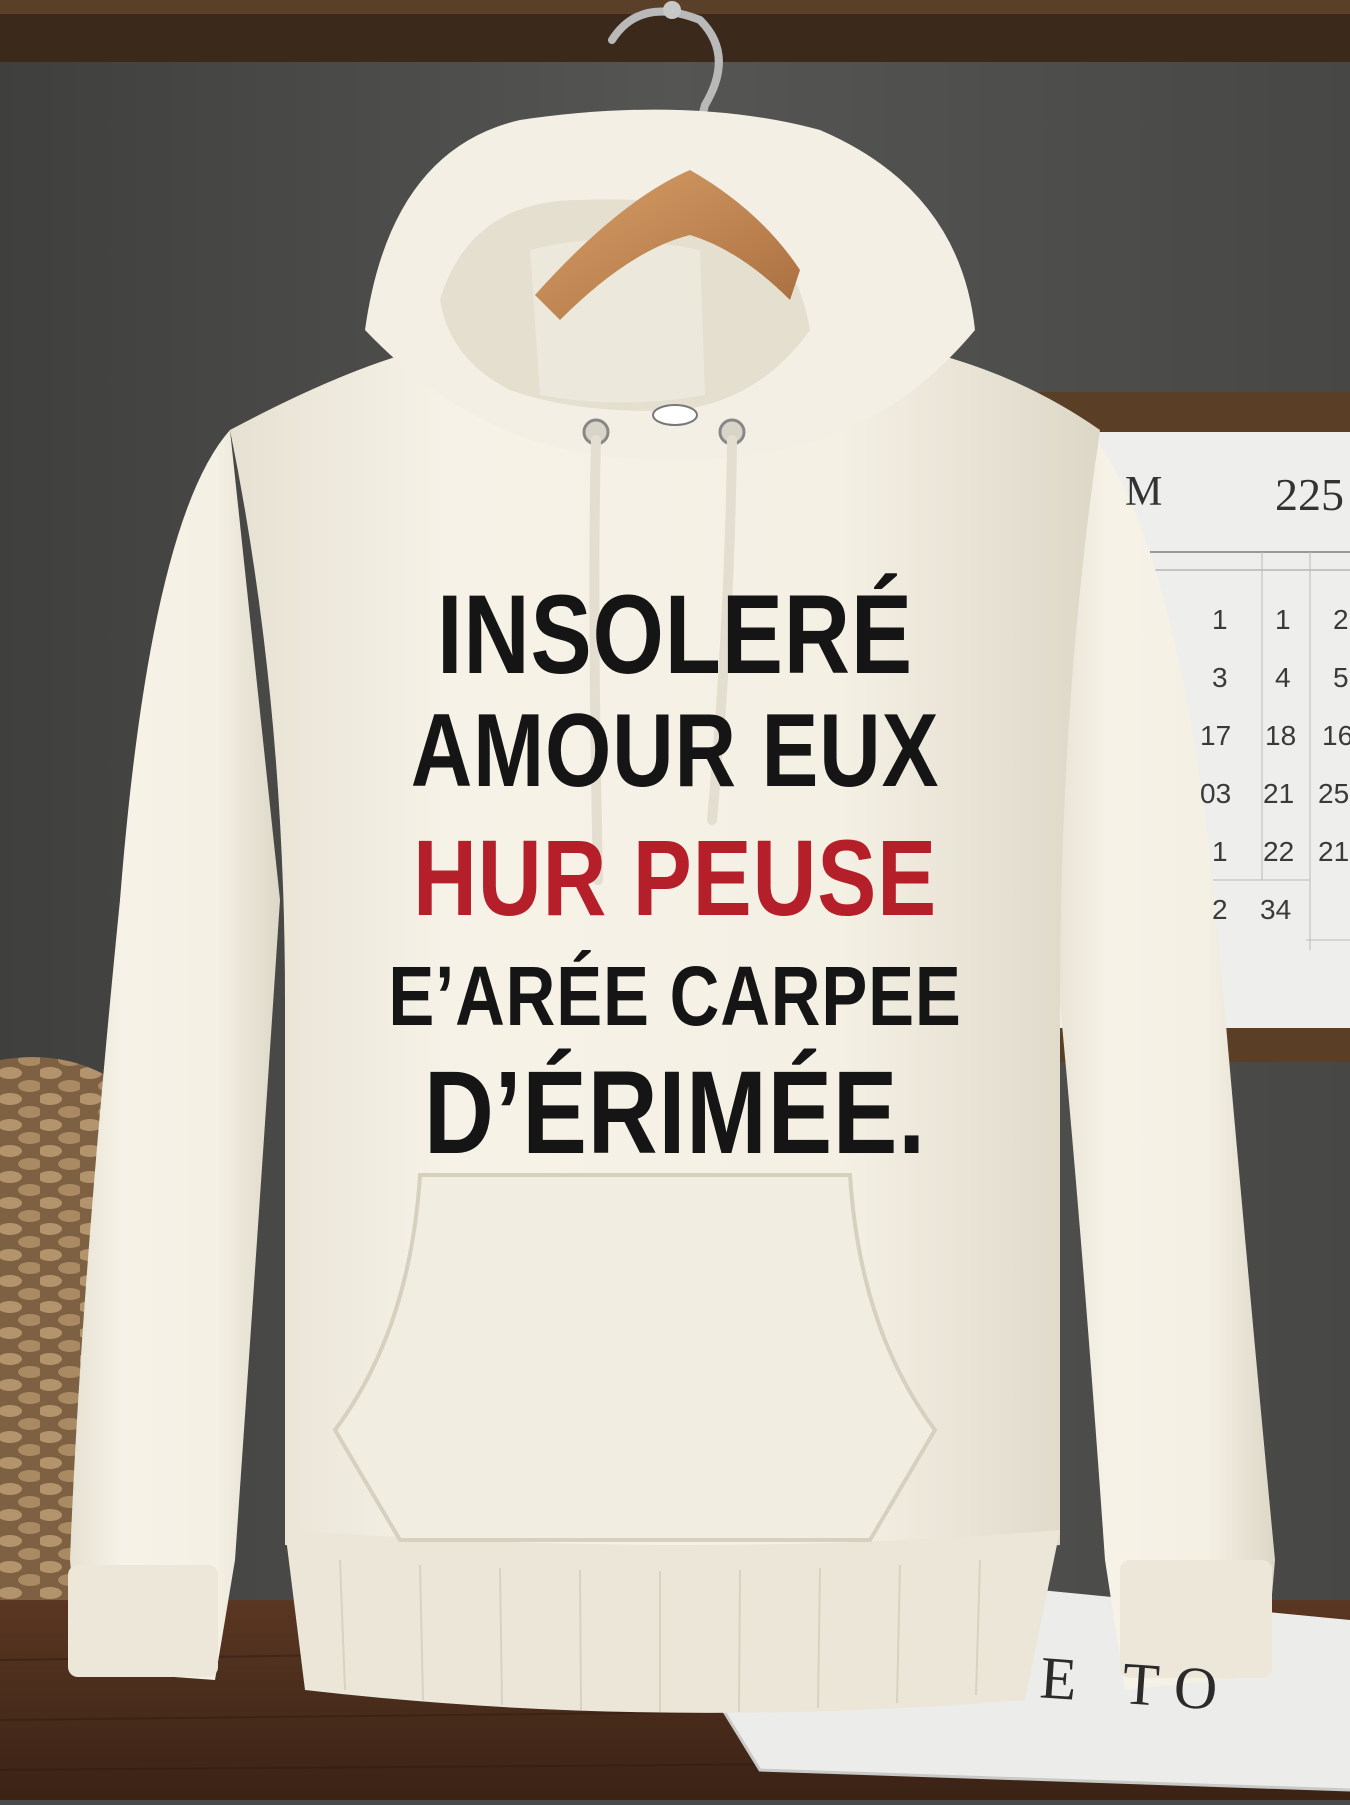 The width and height of the screenshot is (1350, 1805). What do you see at coordinates (1281, 735) in the screenshot?
I see `calendar-number: 18` at bounding box center [1281, 735].